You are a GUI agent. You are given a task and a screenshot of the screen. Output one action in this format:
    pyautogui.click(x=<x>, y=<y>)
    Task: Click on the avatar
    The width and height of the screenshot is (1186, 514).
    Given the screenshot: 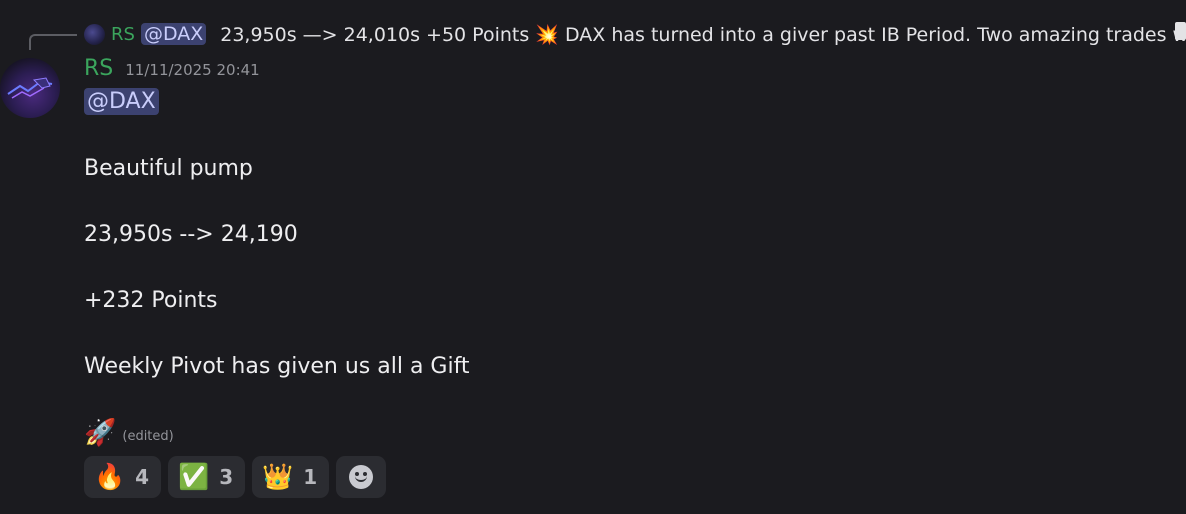 What is the action you would take?
    pyautogui.click(x=30, y=88)
    